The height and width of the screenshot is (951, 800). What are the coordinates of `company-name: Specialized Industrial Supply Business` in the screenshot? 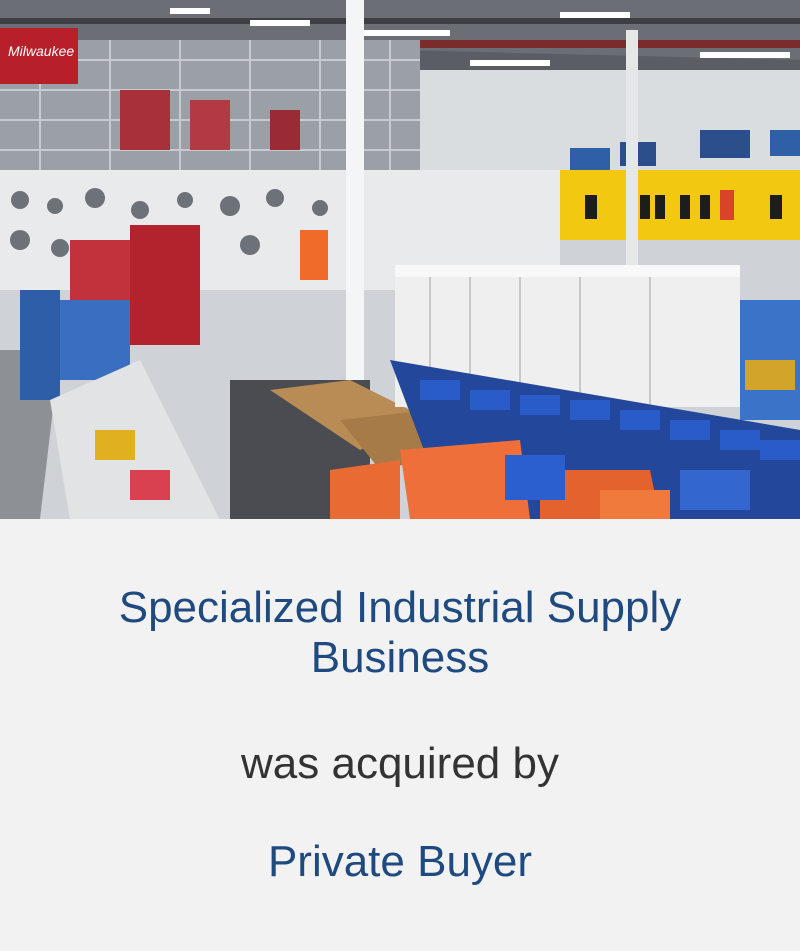 It's located at (400, 632).